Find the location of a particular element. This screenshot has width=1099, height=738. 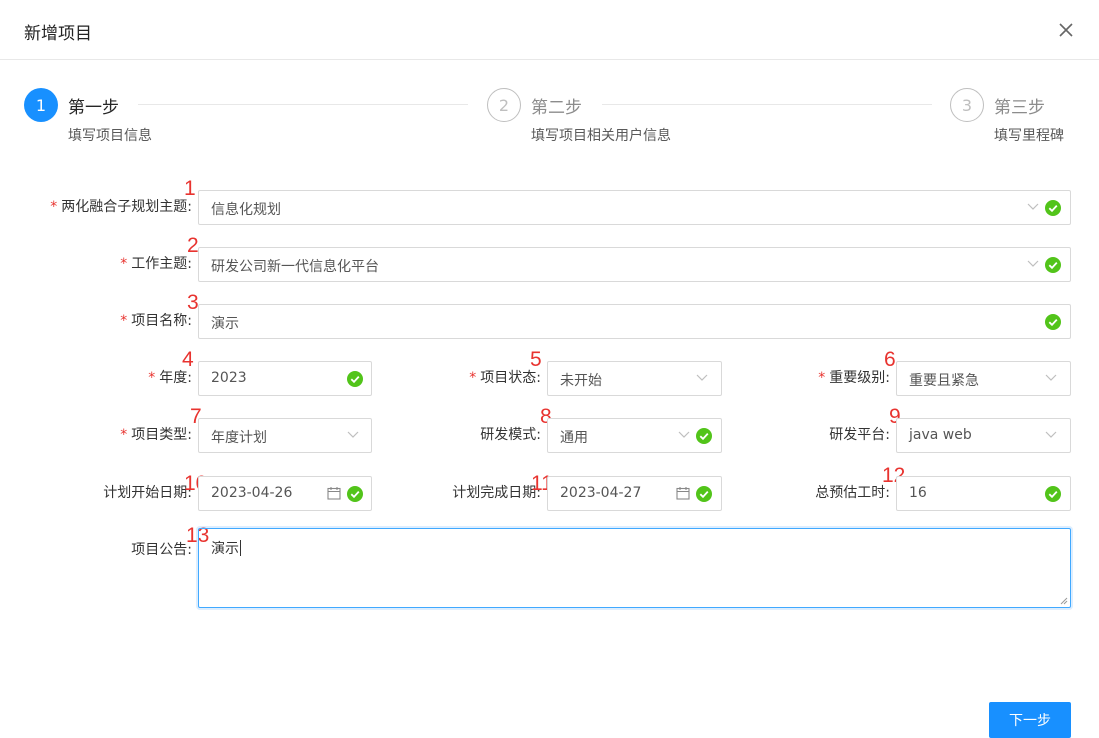

dev-mode-label: 研发模式: is located at coordinates (510, 435).